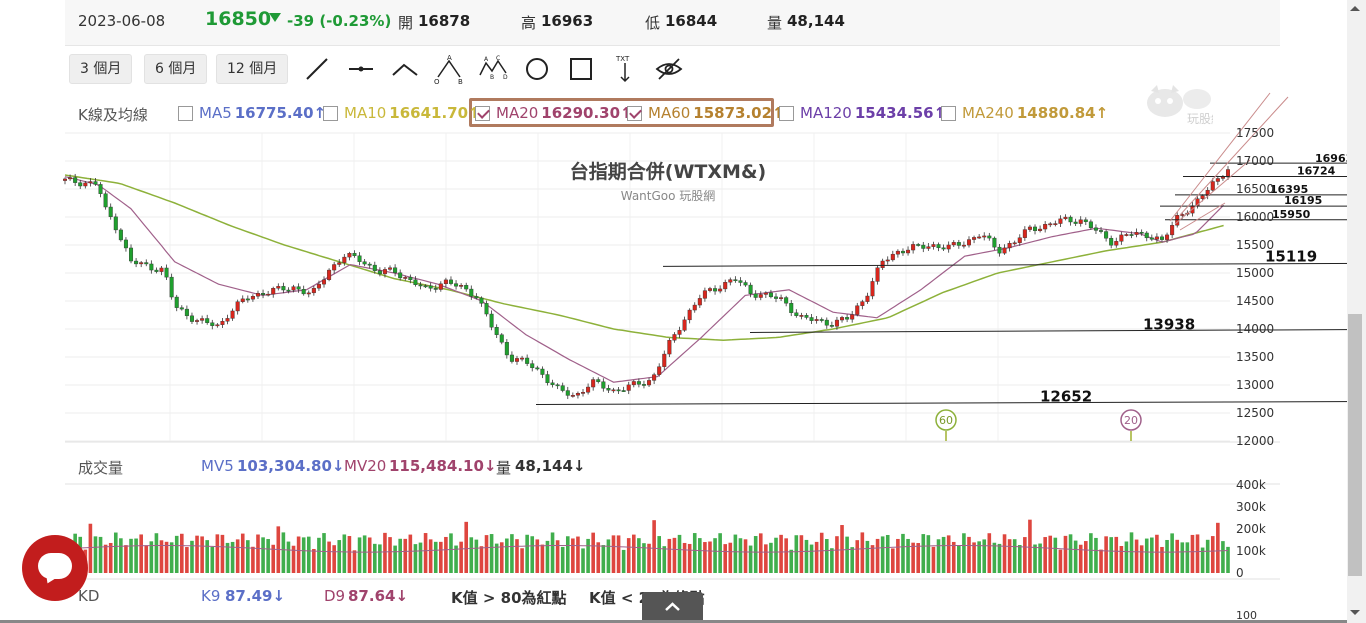  Describe the element at coordinates (581, 69) in the screenshot. I see `rectangle-tool-icon` at that location.